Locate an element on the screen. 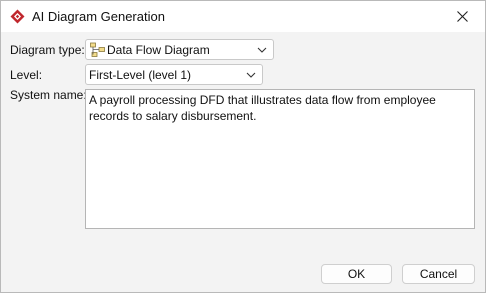 This screenshot has height=293, width=486. window-title: AI Diagram Generation is located at coordinates (98, 16).